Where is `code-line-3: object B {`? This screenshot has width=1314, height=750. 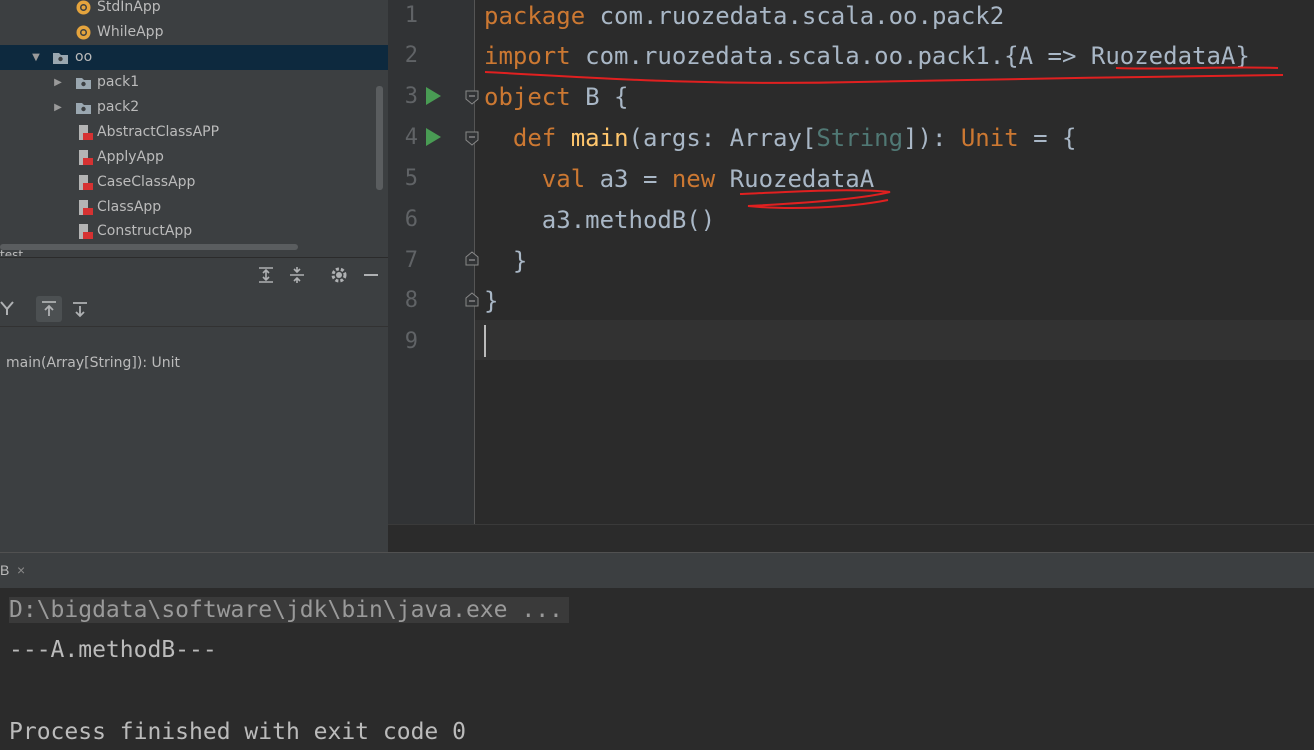 code-line-3: object B { is located at coordinates (556, 97).